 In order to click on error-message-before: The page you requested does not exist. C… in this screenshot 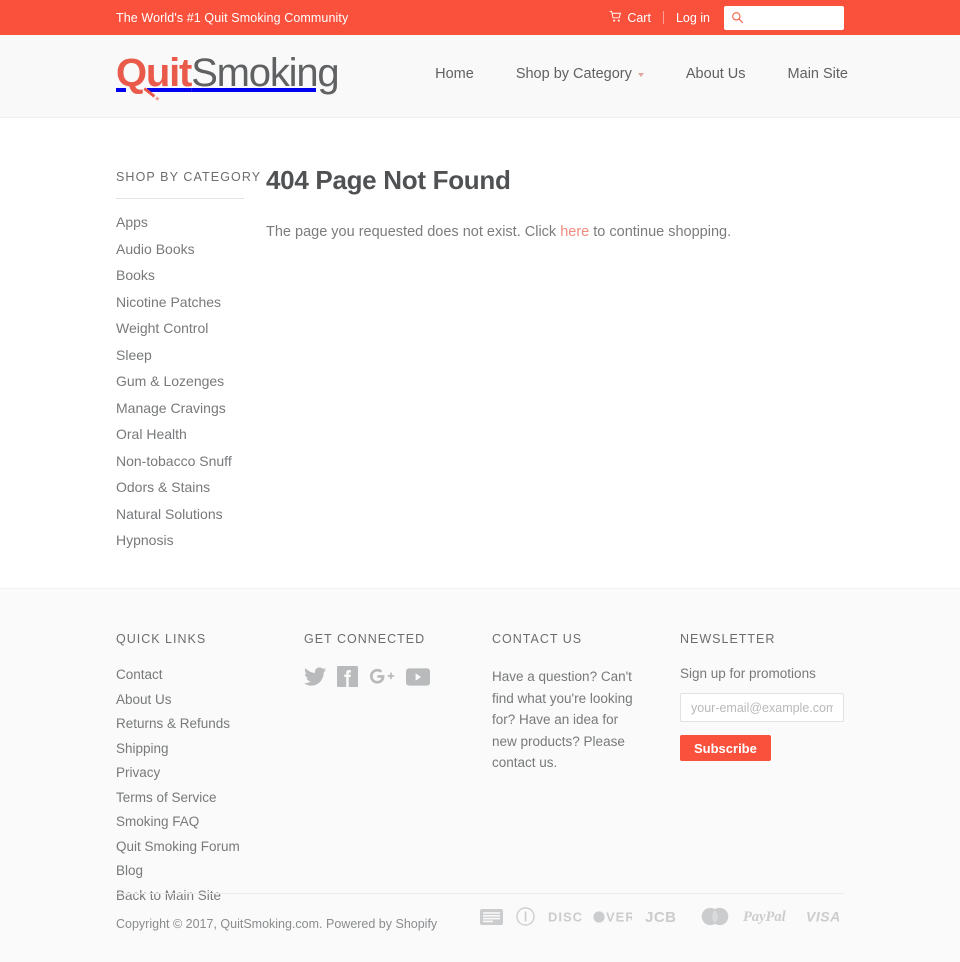, I will do `click(413, 232)`.